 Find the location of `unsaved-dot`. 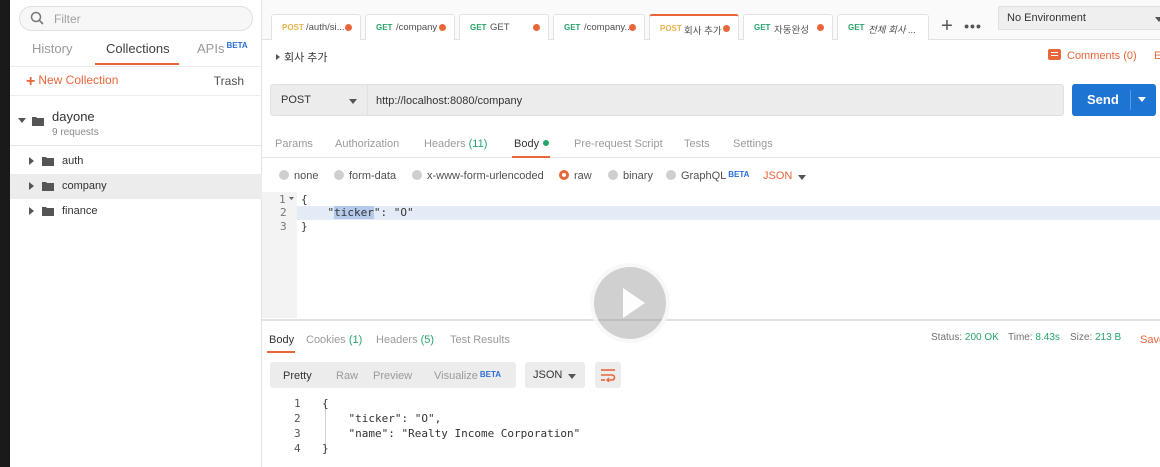

unsaved-dot is located at coordinates (726, 28).